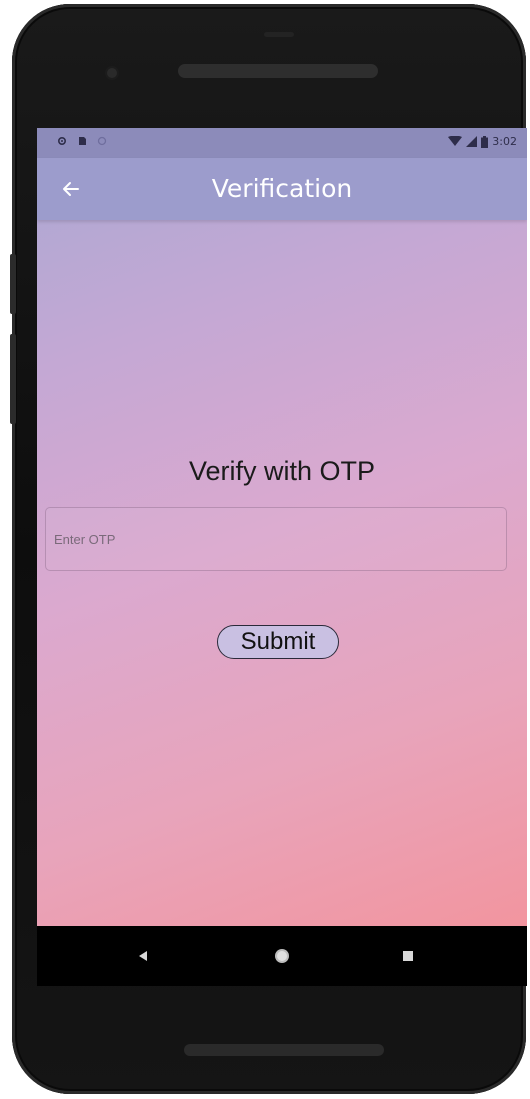  What do you see at coordinates (455, 141) in the screenshot?
I see `wifi-icon` at bounding box center [455, 141].